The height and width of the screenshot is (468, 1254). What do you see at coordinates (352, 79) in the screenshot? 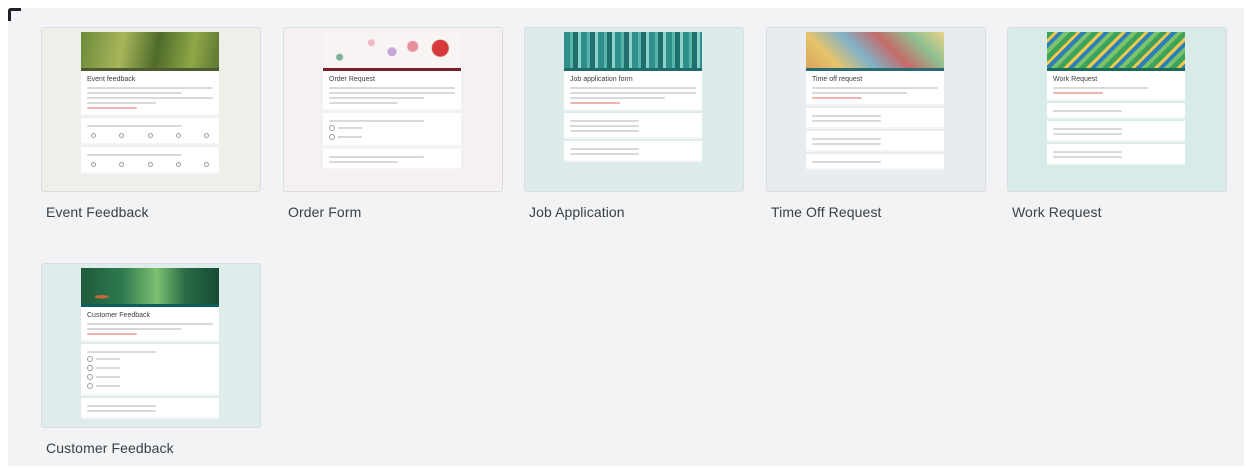
I see `form-title: Order Request` at bounding box center [352, 79].